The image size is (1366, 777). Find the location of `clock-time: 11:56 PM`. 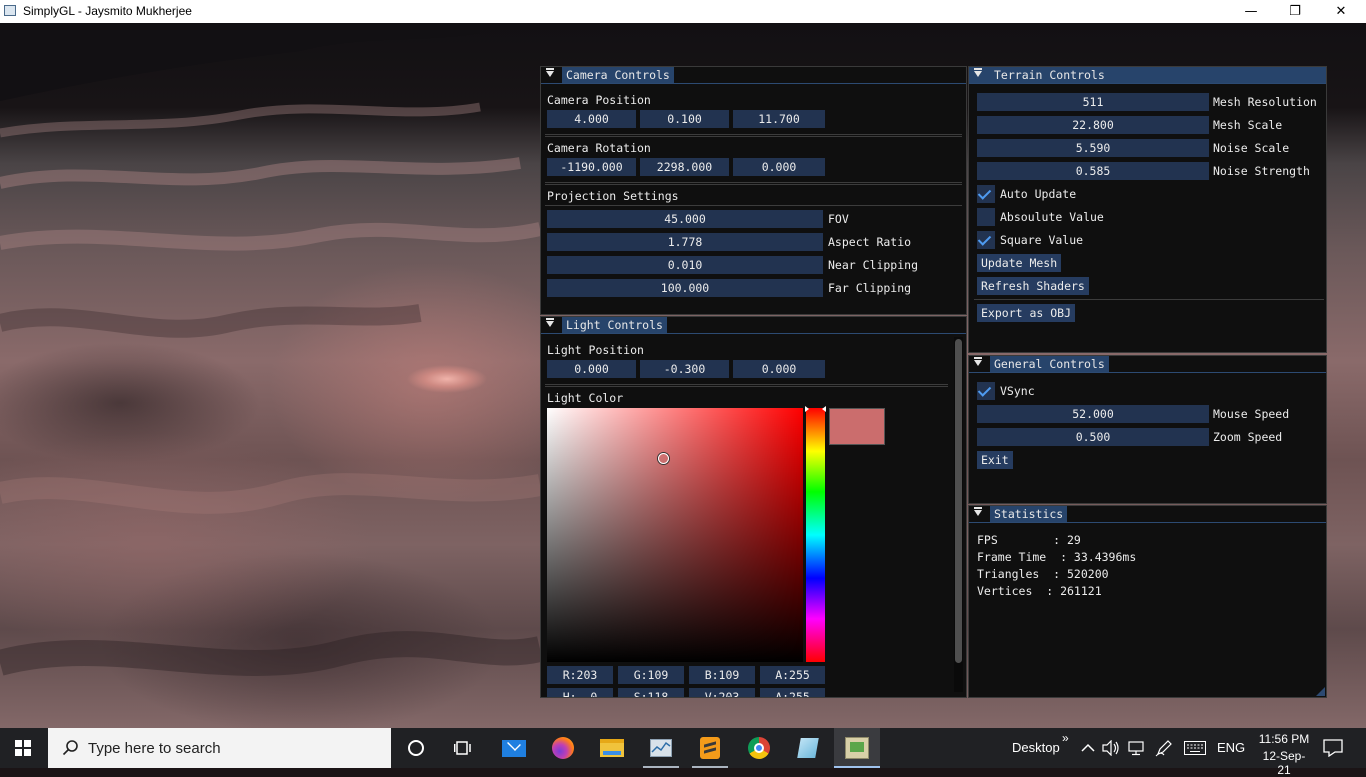

clock-time: 11:56 PM is located at coordinates (1284, 739).